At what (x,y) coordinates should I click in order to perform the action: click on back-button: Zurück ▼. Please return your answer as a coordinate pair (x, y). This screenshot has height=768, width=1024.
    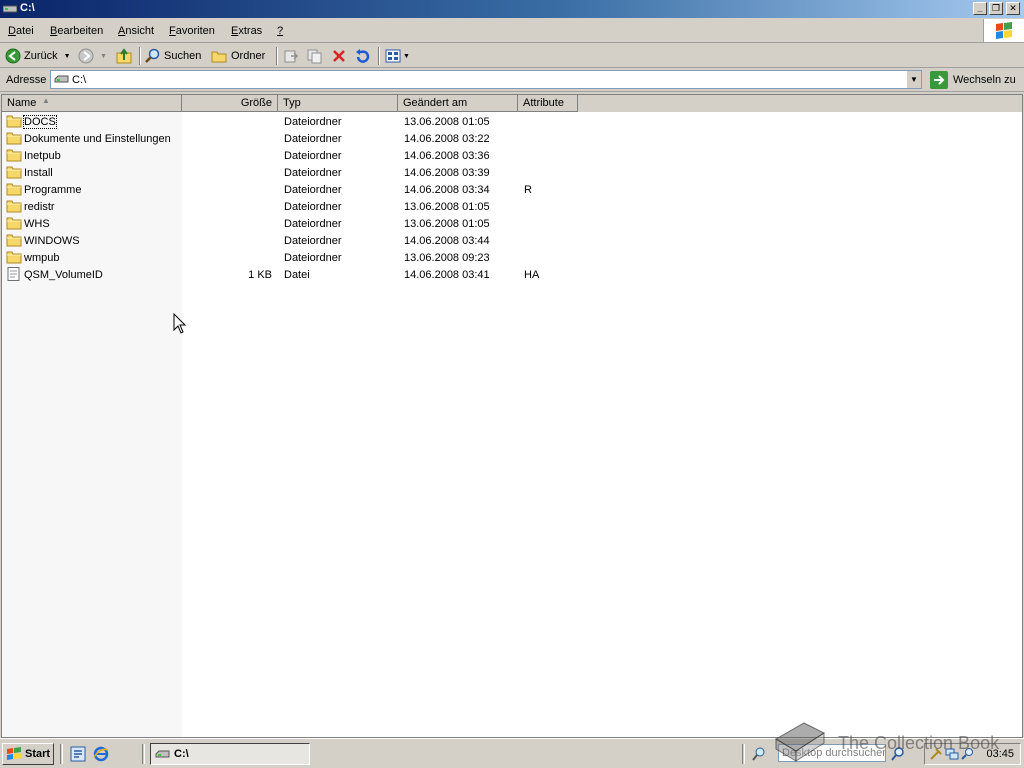
    Looking at the image, I should click on (38, 56).